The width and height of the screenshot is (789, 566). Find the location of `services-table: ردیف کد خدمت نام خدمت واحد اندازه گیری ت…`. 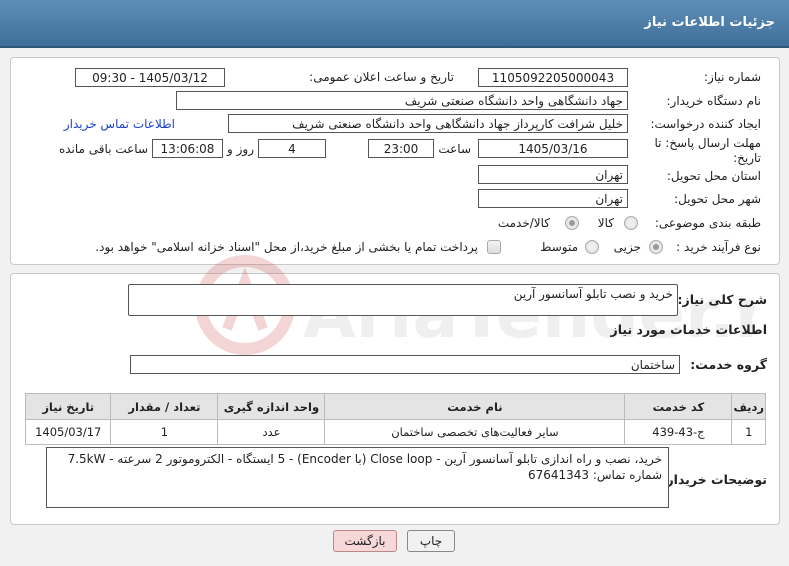

services-table: ردیف کد خدمت نام خدمت واحد اندازه گیری ت… is located at coordinates (395, 419).